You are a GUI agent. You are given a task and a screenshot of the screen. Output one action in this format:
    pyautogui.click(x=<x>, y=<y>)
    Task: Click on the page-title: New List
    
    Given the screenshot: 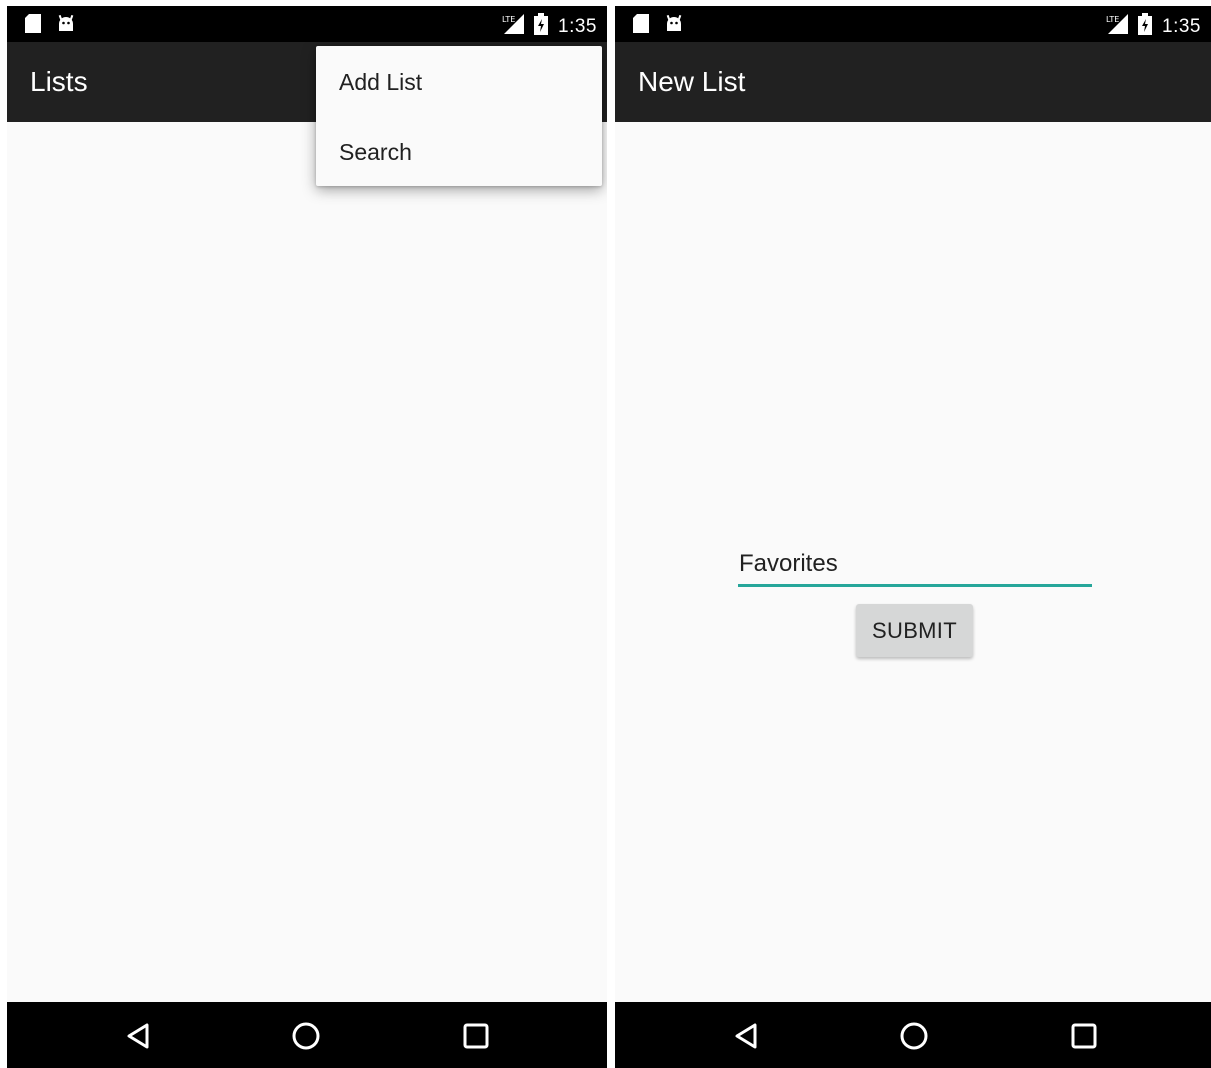 What is the action you would take?
    pyautogui.click(x=692, y=81)
    